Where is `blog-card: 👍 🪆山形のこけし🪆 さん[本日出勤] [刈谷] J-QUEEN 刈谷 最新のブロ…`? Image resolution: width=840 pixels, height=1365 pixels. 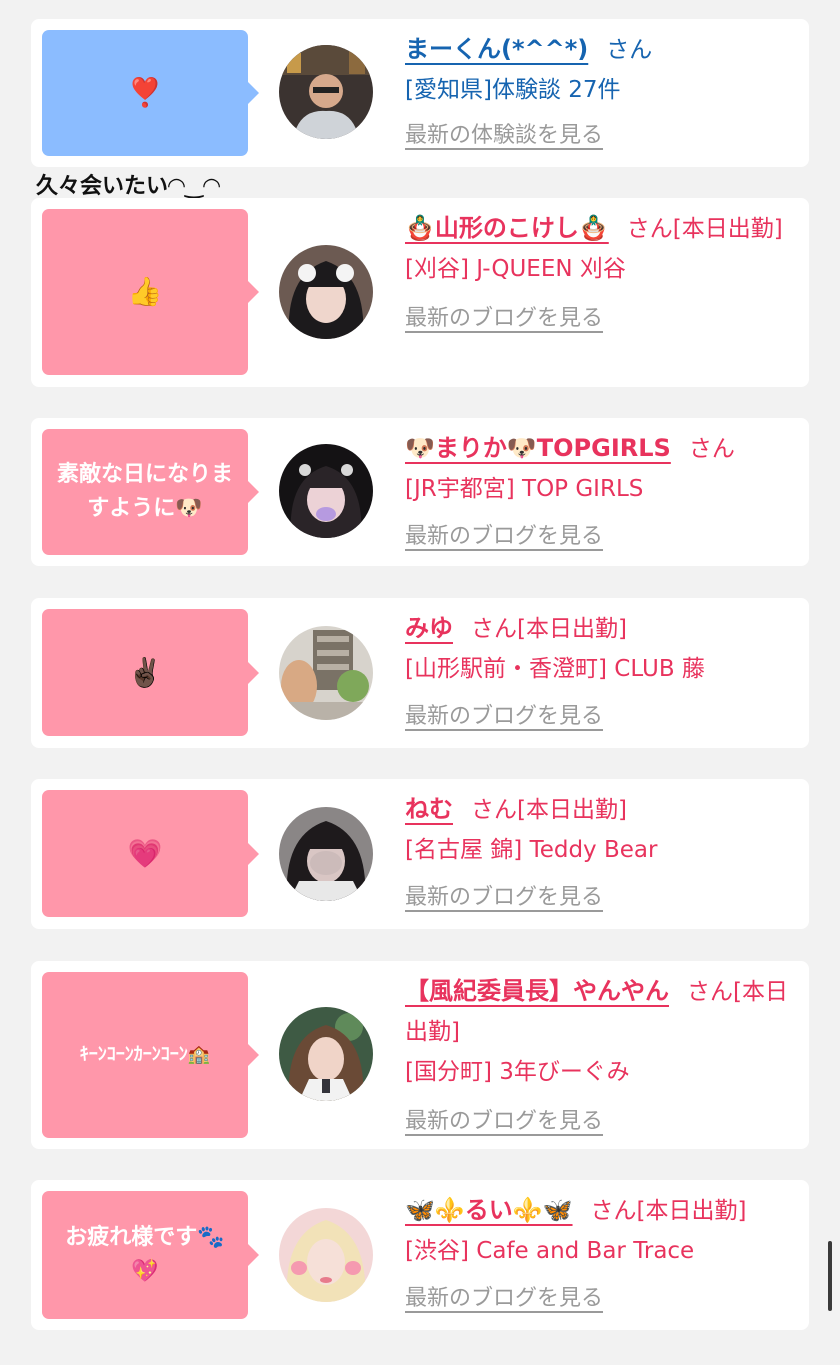 blog-card: 👍 🪆山形のこけし🪆 さん[本日出勤] [刈谷] J-QUEEN 刈谷 最新のブロ… is located at coordinates (420, 292).